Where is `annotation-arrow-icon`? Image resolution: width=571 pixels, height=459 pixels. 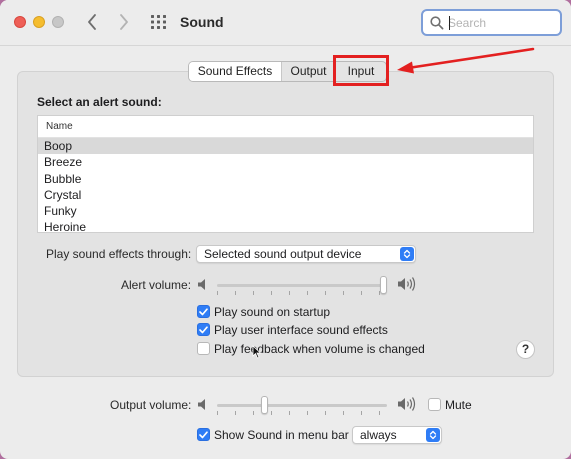 annotation-arrow-icon is located at coordinates (466, 60).